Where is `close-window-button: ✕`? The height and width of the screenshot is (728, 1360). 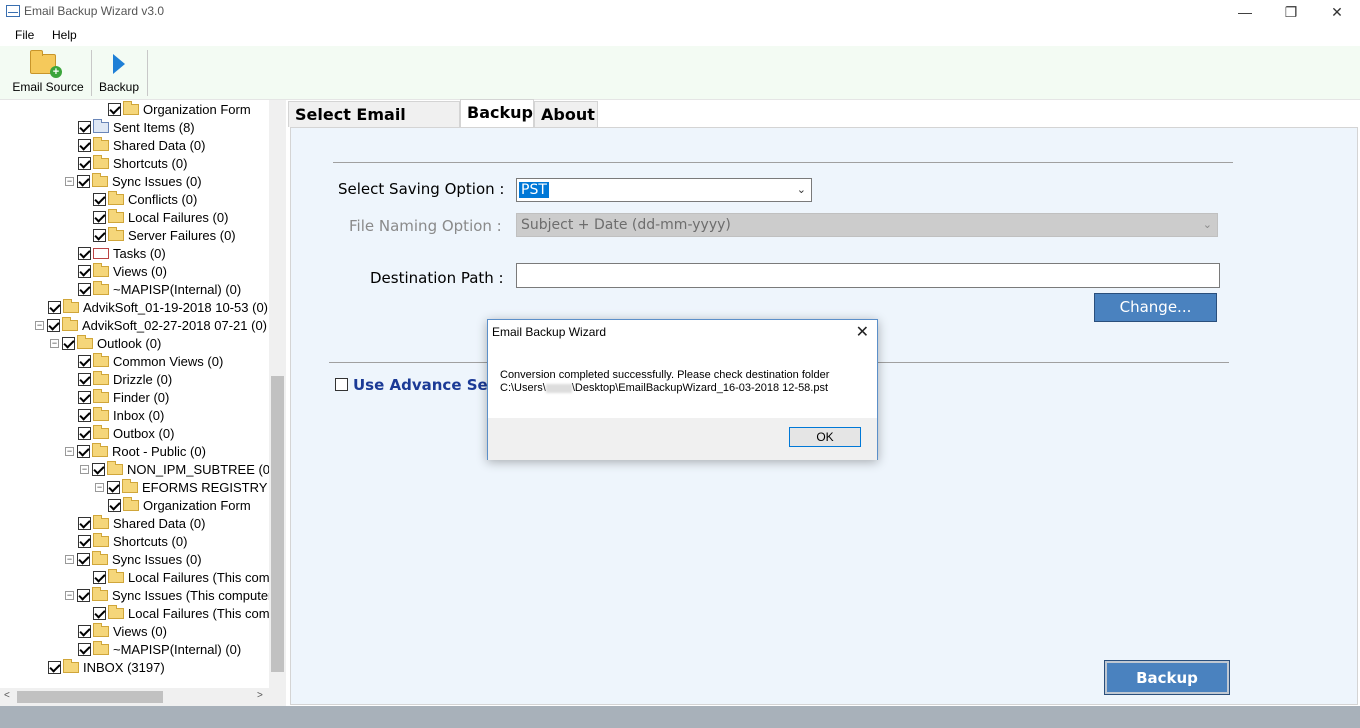
close-window-button: ✕ is located at coordinates (1337, 12).